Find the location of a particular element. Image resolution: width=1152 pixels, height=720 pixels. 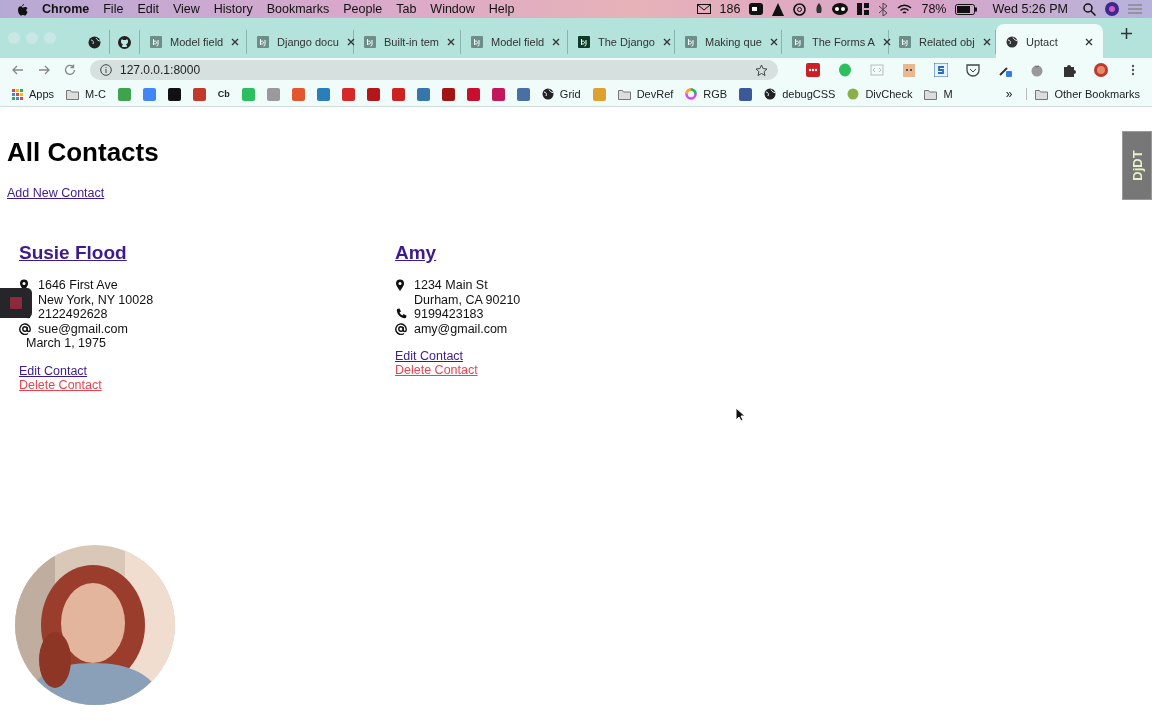

layout-icon is located at coordinates (863, 9).